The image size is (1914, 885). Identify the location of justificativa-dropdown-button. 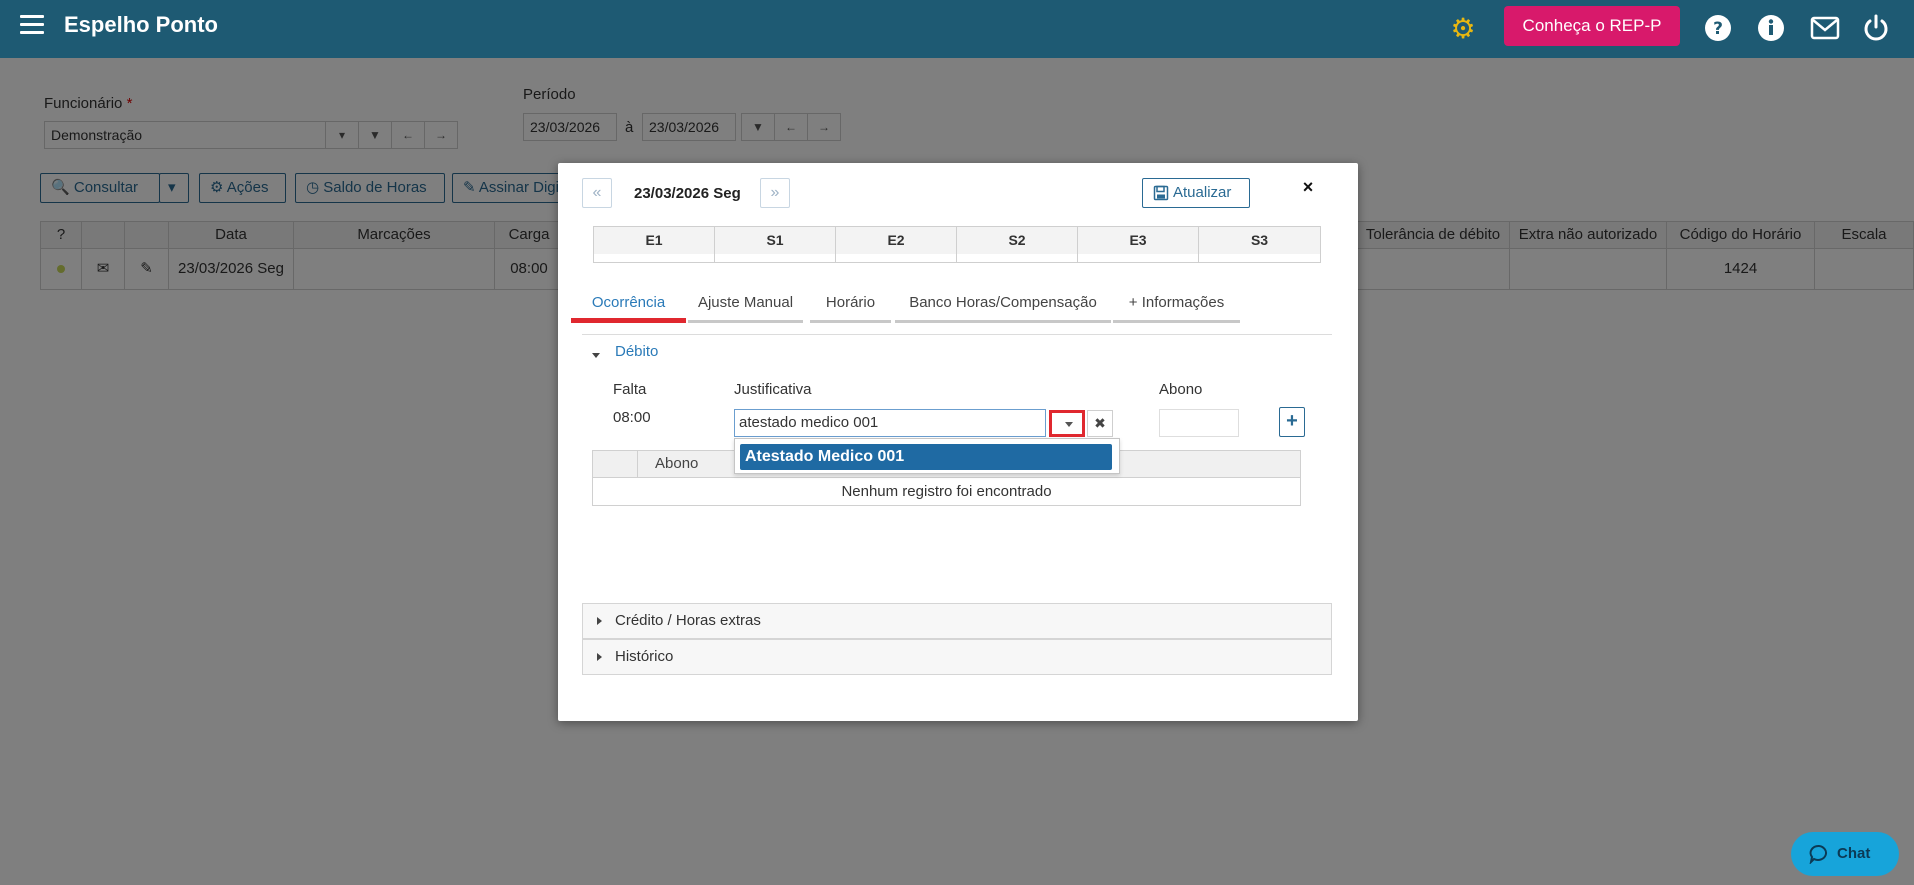
(1067, 423).